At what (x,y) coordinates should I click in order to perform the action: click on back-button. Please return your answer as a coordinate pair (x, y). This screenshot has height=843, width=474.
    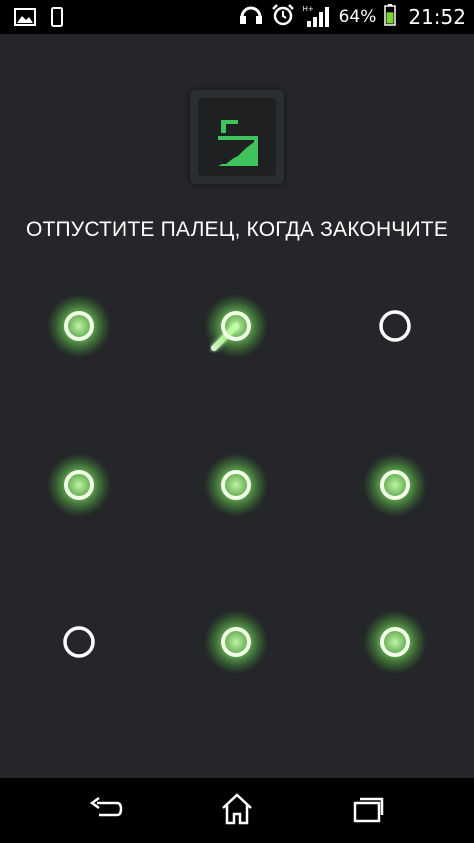
    Looking at the image, I should click on (106, 811).